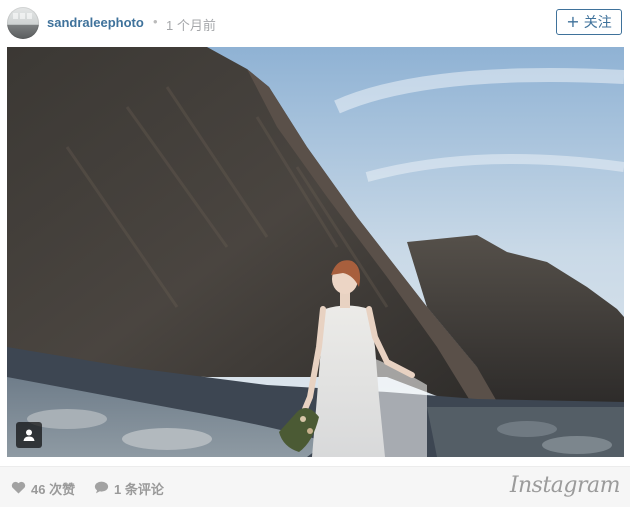 The width and height of the screenshot is (630, 507). What do you see at coordinates (597, 23) in the screenshot?
I see `follow-label: 关注` at bounding box center [597, 23].